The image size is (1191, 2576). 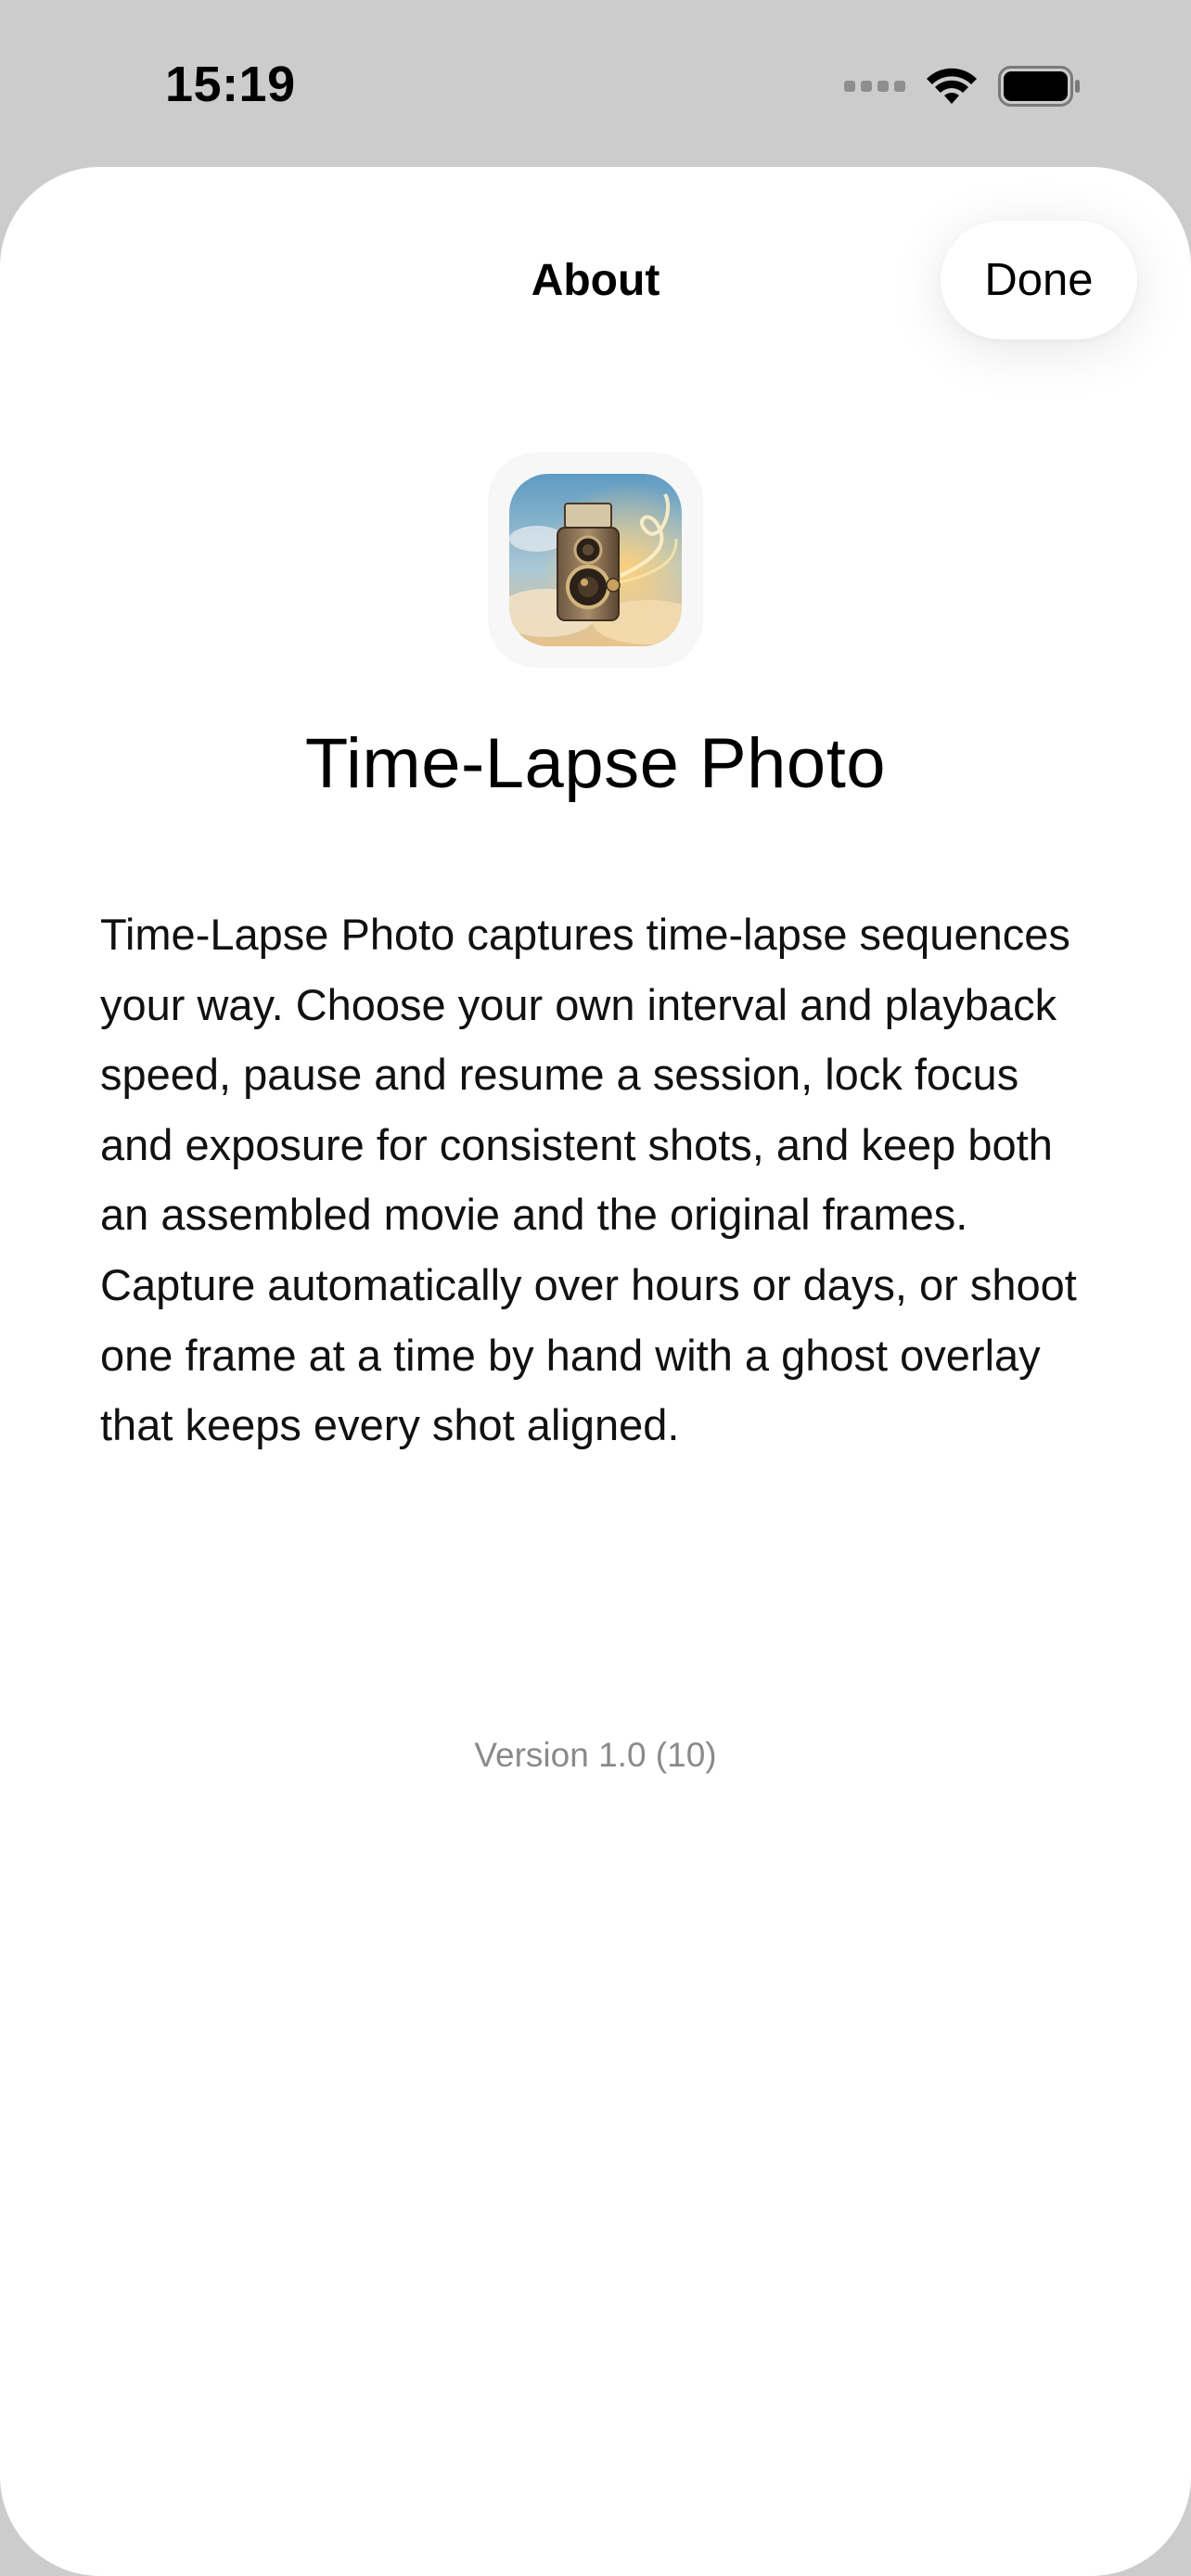 What do you see at coordinates (595, 763) in the screenshot?
I see `app-name: Time-Lapse Photo` at bounding box center [595, 763].